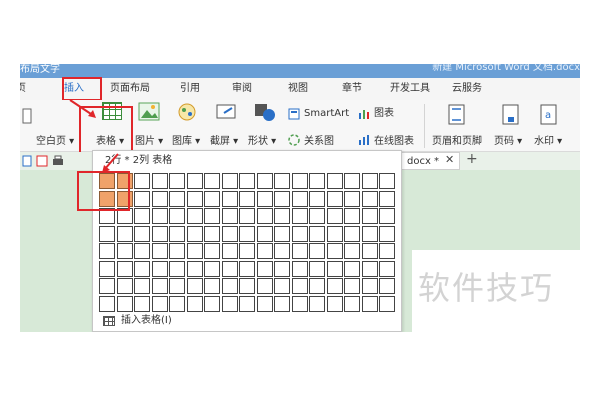 The height and width of the screenshot is (400, 600). Describe the element at coordinates (457, 142) in the screenshot. I see `header-footer-button: 页眉和页脚` at that location.